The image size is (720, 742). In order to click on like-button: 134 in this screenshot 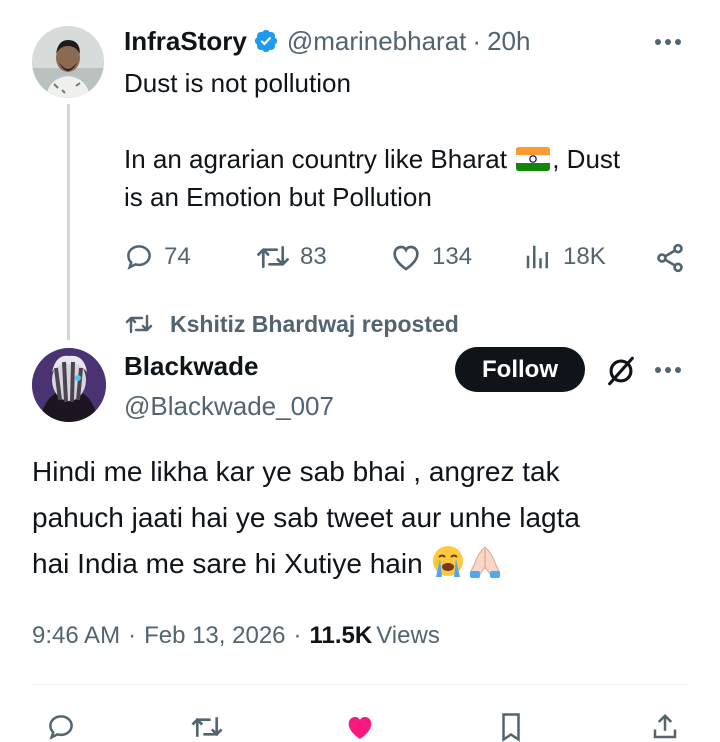, I will do `click(431, 257)`.